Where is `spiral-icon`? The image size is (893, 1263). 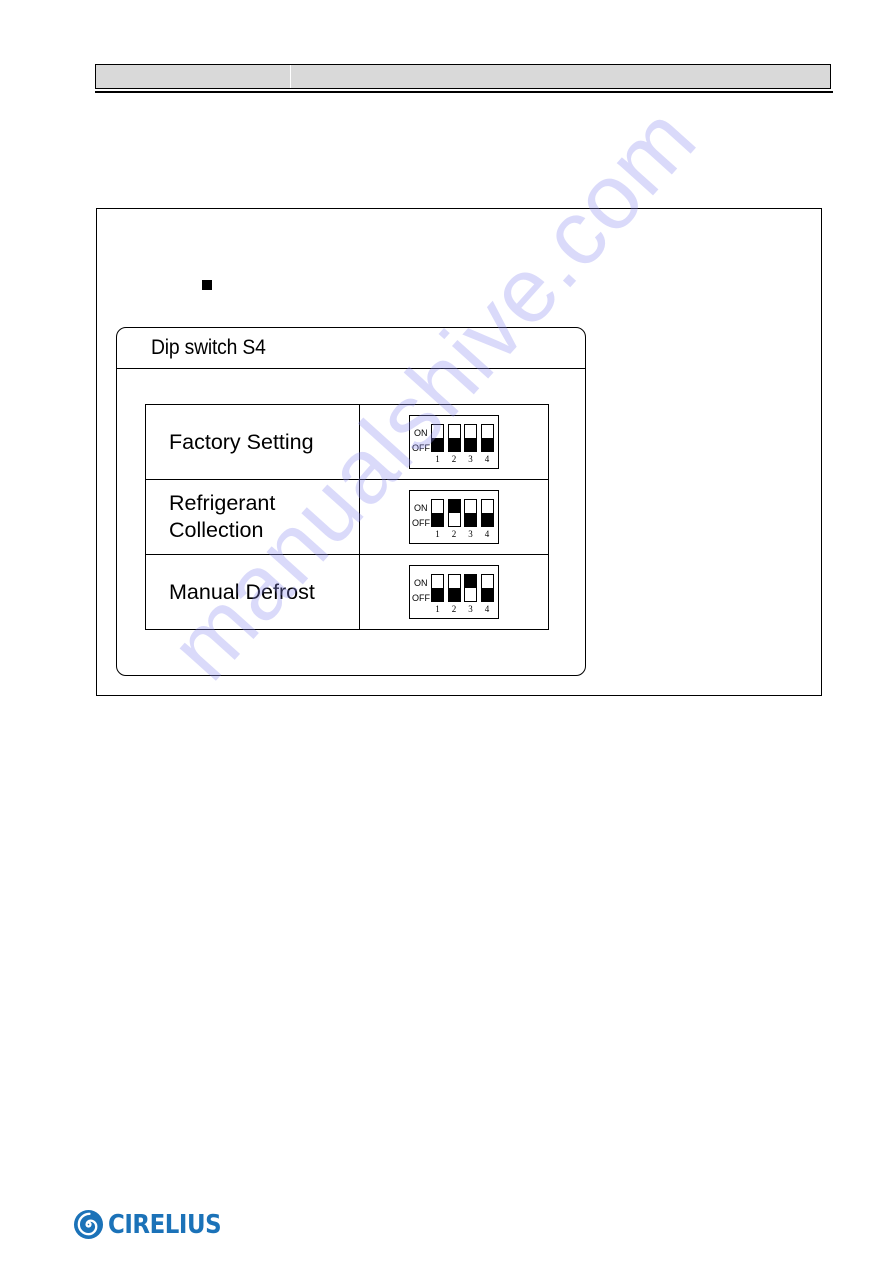
spiral-icon is located at coordinates (88, 1224).